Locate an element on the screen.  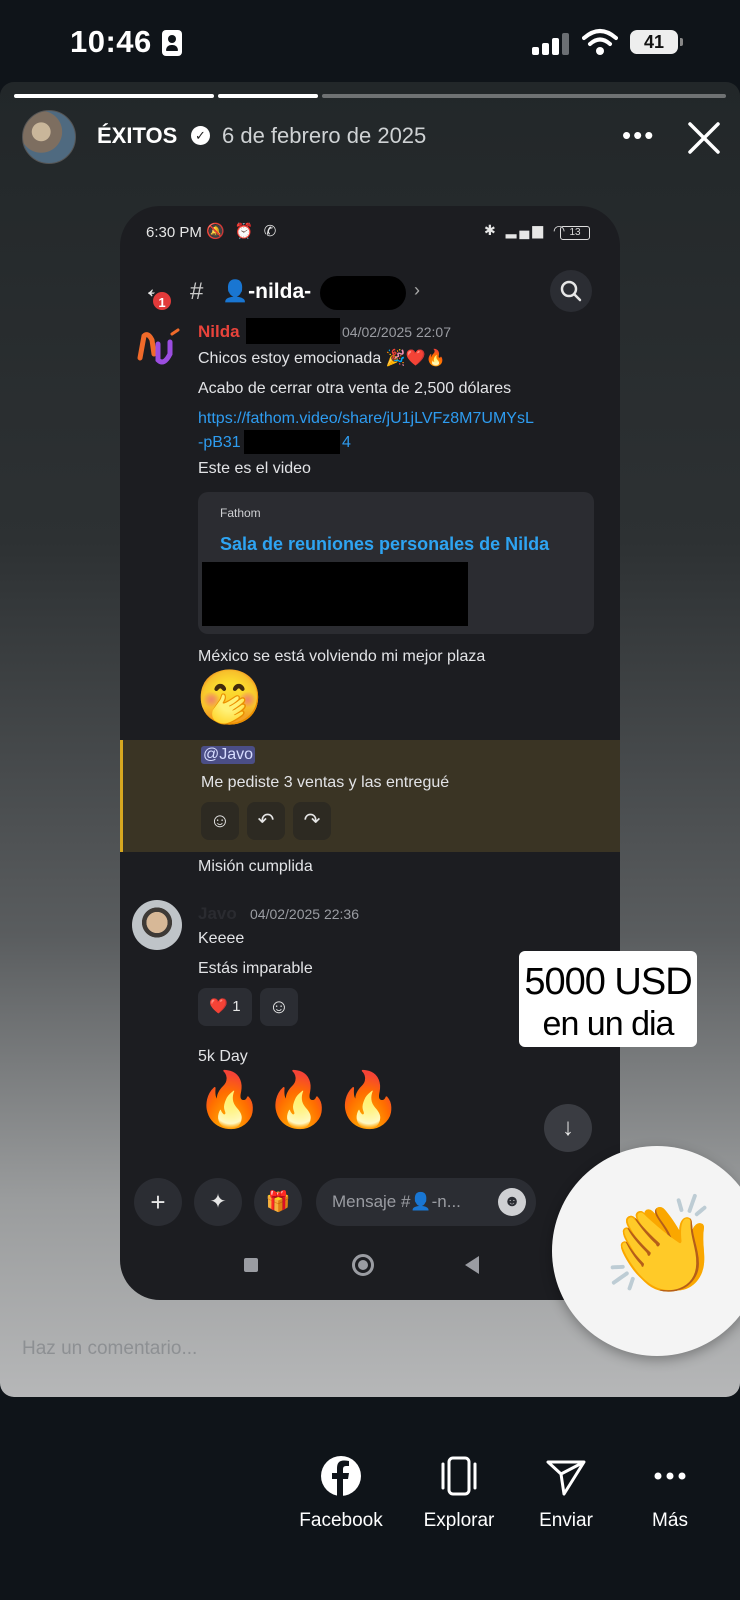
account-name: ÉXITOS is located at coordinates (137, 136).